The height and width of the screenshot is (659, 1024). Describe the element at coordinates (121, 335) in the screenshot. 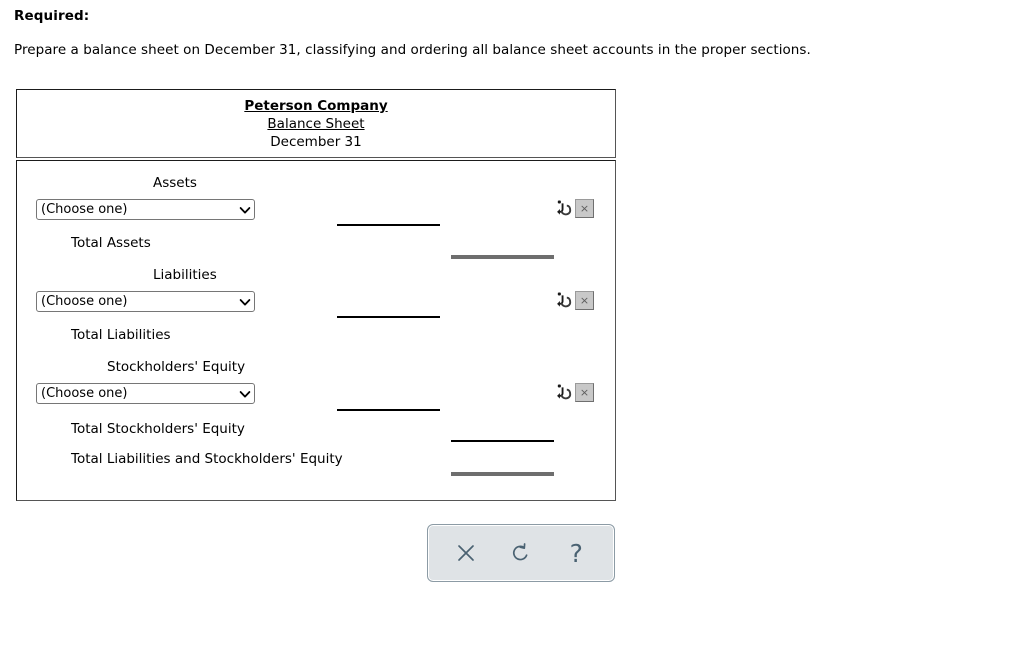

I see `total-liabilities-label: Total Liabilities` at that location.